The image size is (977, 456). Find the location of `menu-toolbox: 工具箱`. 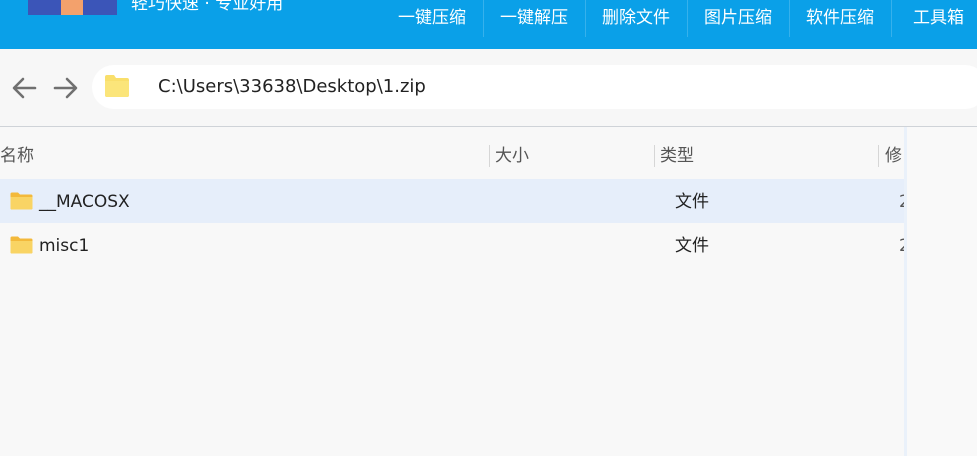

menu-toolbox: 工具箱 is located at coordinates (938, 18).